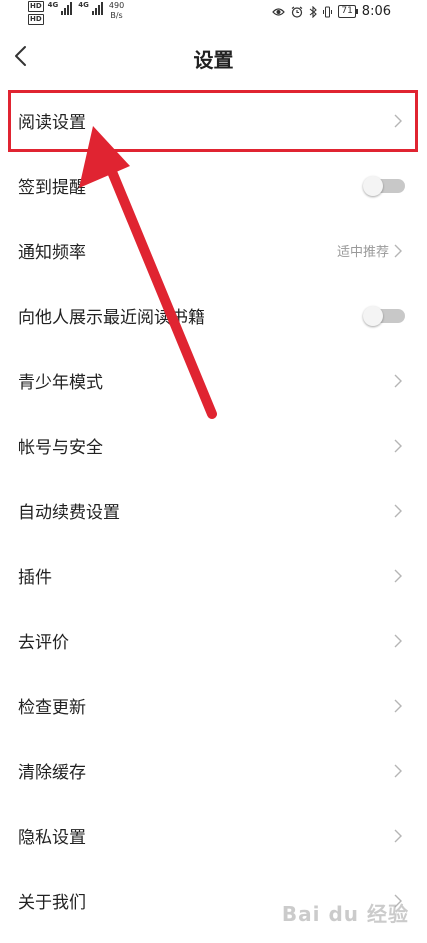 The image size is (427, 943). Describe the element at coordinates (213, 13) in the screenshot. I see `status-bar: HD HD 4G 4G 490 B/s 71 8:06` at that location.